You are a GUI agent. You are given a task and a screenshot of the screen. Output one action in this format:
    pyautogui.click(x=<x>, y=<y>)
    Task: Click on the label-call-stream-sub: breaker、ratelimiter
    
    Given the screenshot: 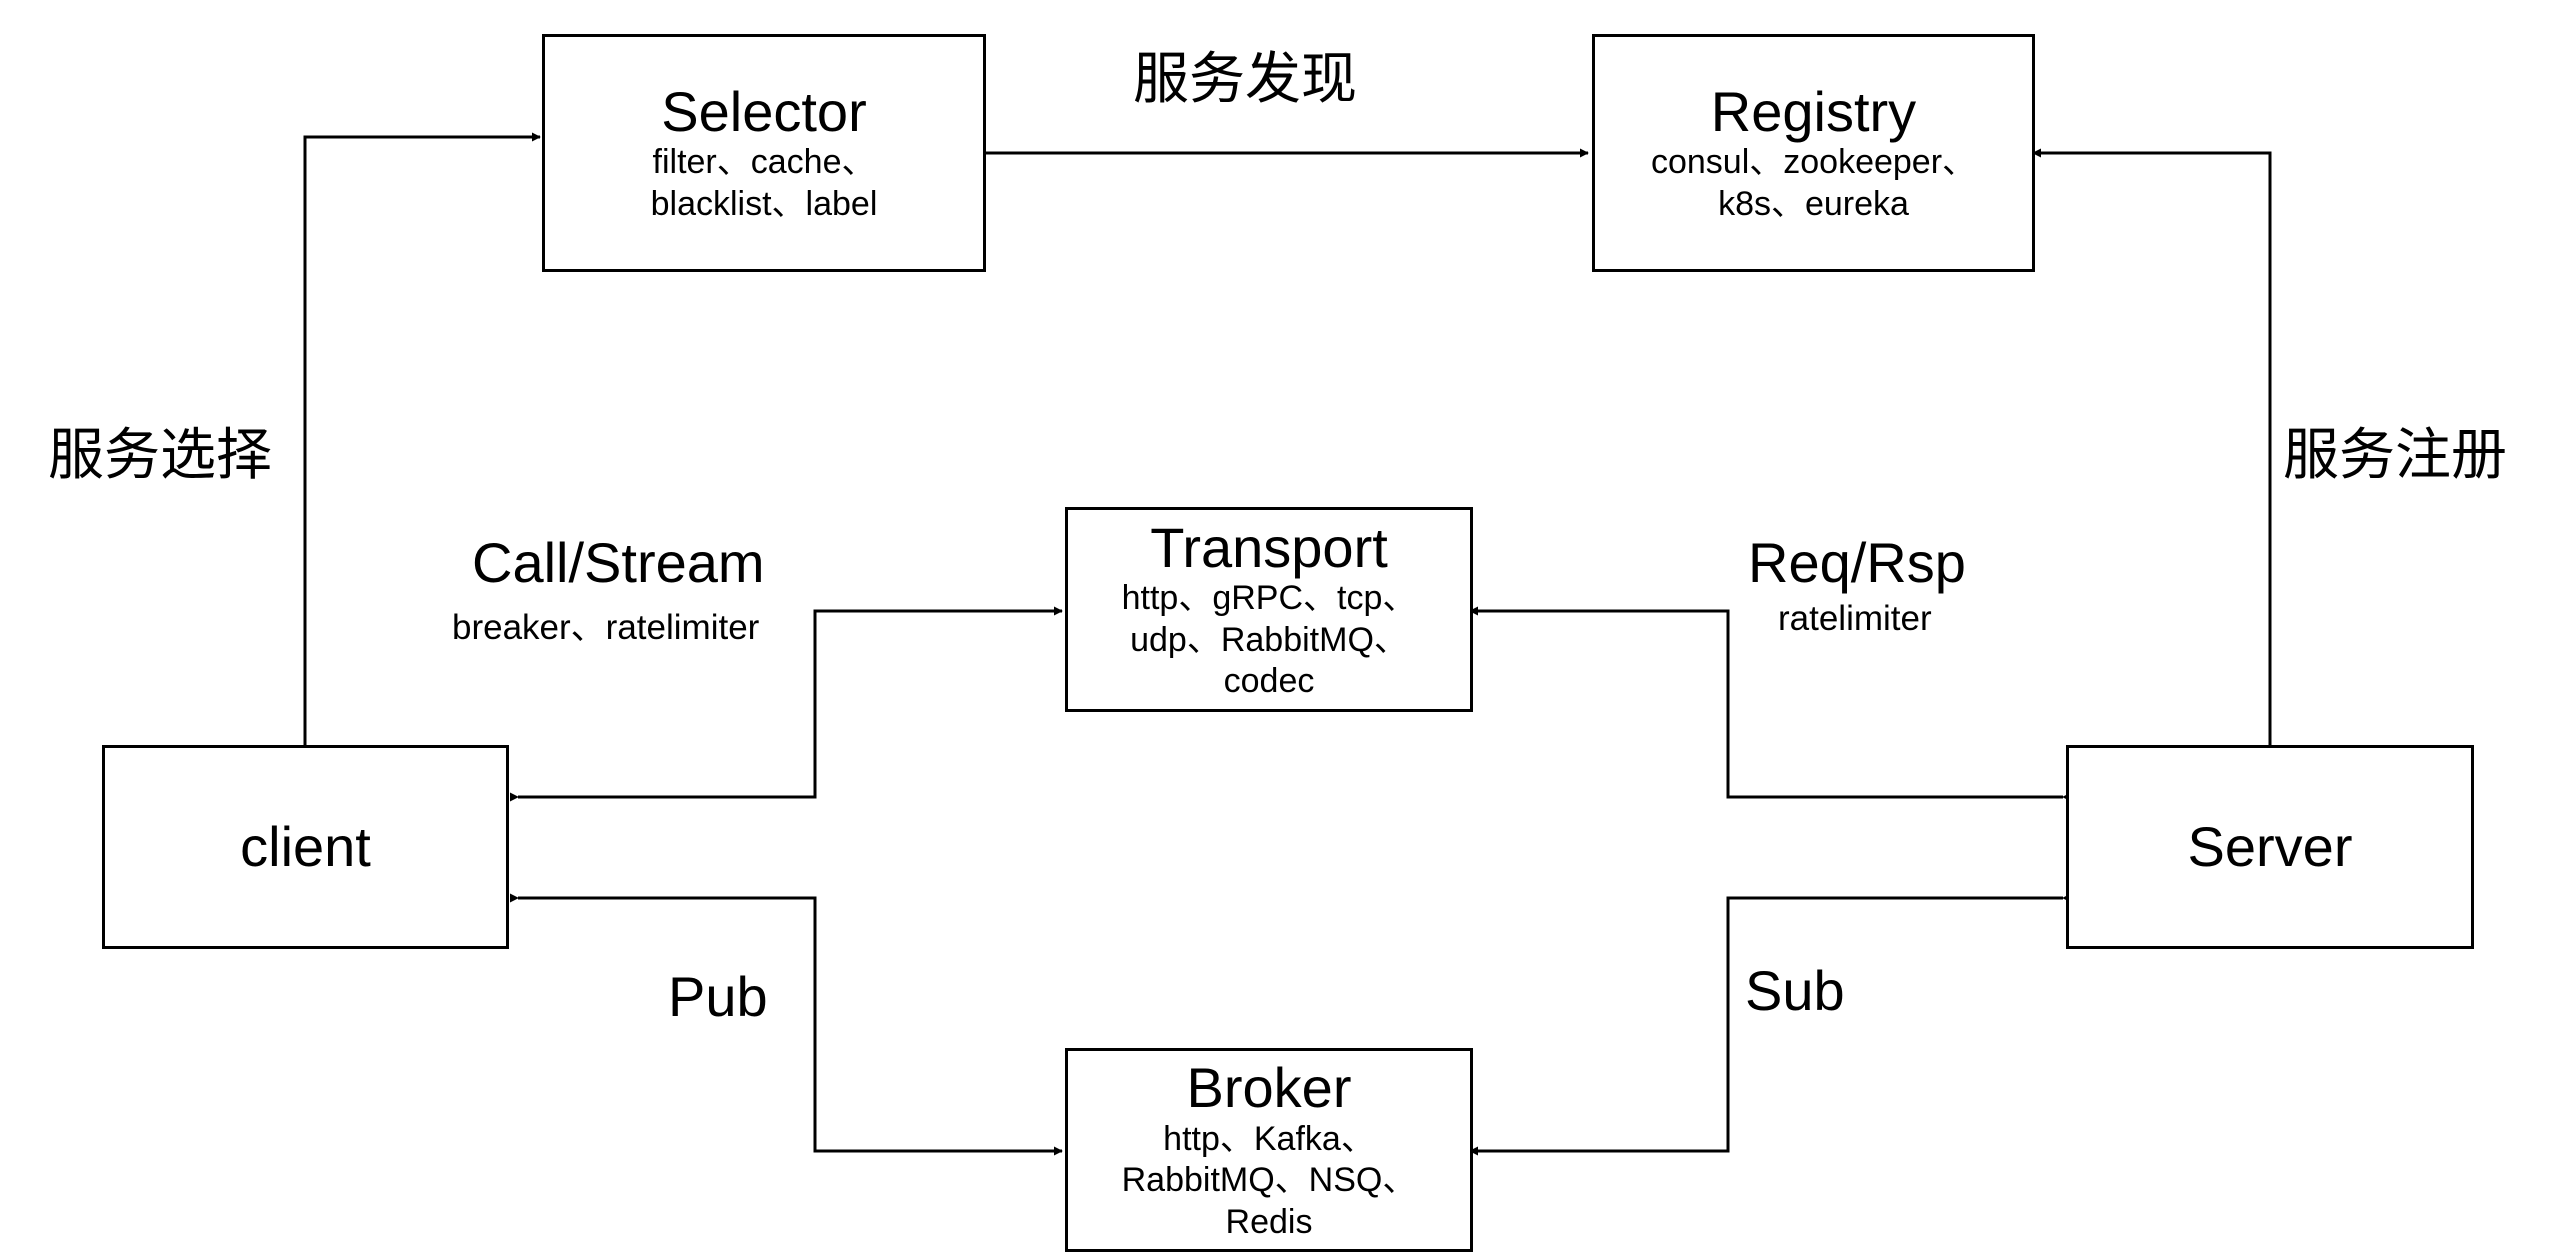 What is the action you would take?
    pyautogui.click(x=606, y=627)
    